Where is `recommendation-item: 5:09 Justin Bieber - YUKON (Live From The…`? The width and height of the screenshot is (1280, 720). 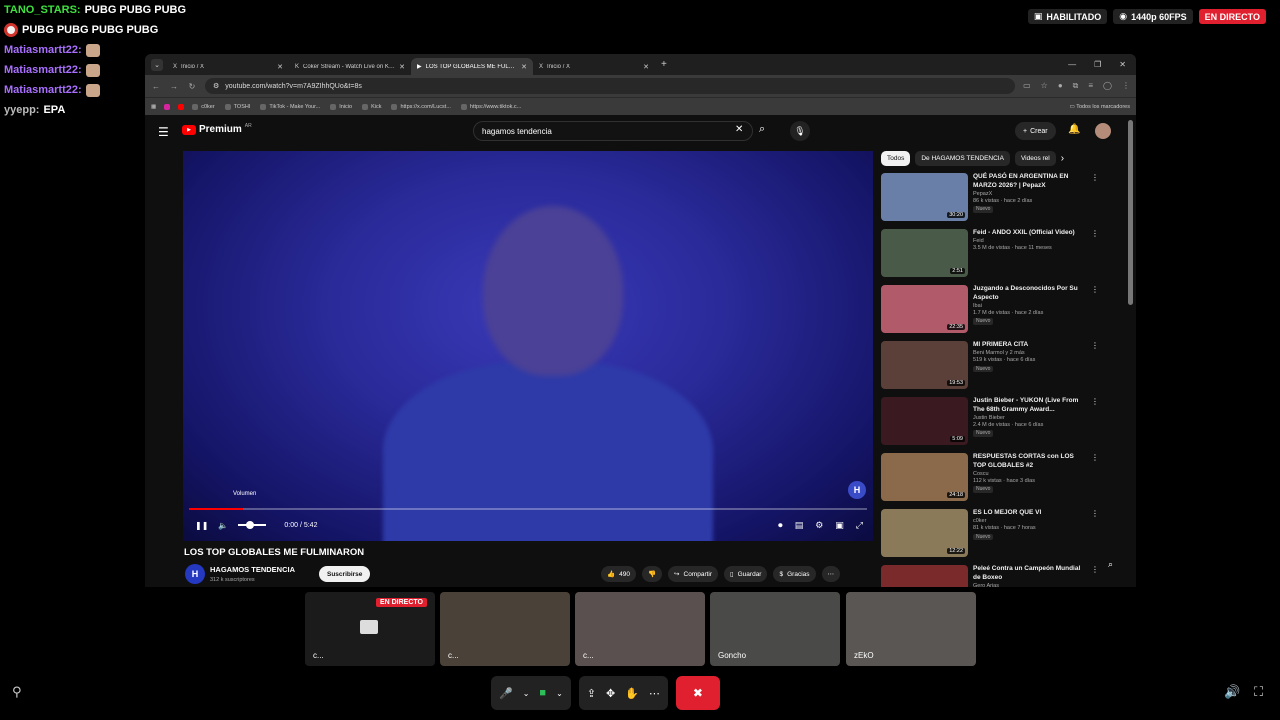
recommendation-item: 5:09 Justin Bieber - YUKON (Live From The… is located at coordinates (991, 425).